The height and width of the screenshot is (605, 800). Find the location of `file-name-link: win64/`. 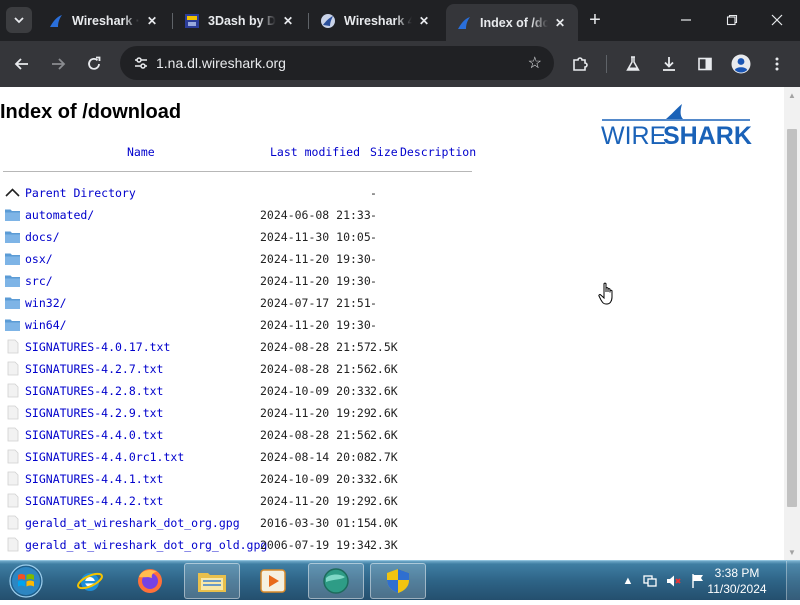

file-name-link: win64/ is located at coordinates (46, 325).